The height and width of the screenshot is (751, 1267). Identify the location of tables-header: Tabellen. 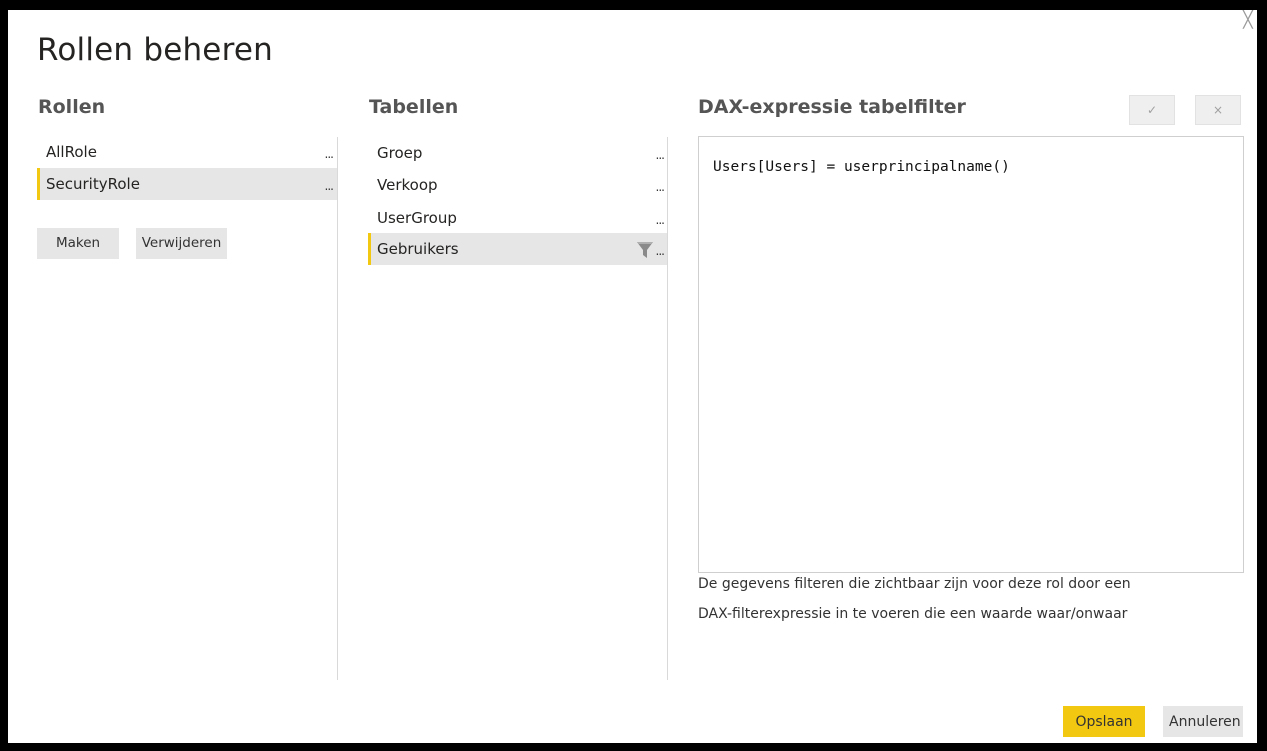
(414, 107).